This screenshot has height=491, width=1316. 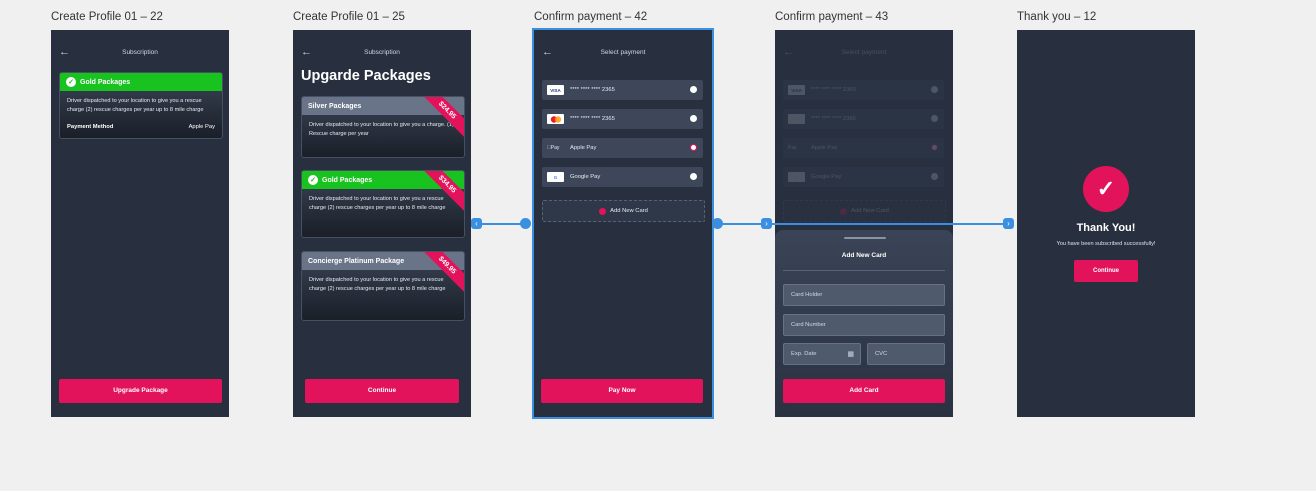 What do you see at coordinates (1106, 244) in the screenshot?
I see `thank-you-subtitle: You have been subscribed successfully!` at bounding box center [1106, 244].